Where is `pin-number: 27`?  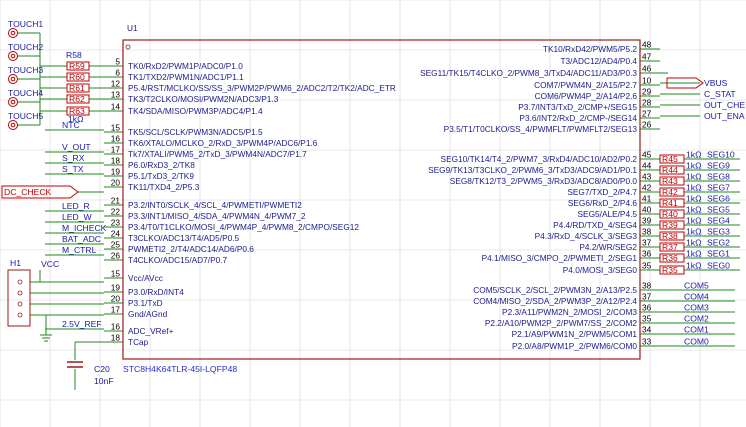
pin-number: 27 is located at coordinates (647, 114).